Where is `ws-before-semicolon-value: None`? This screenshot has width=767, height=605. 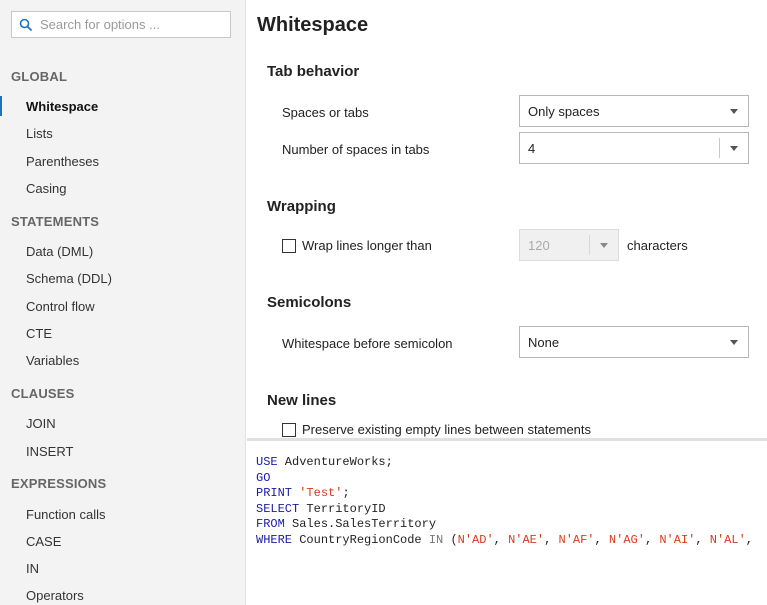
ws-before-semicolon-value: None is located at coordinates (544, 342).